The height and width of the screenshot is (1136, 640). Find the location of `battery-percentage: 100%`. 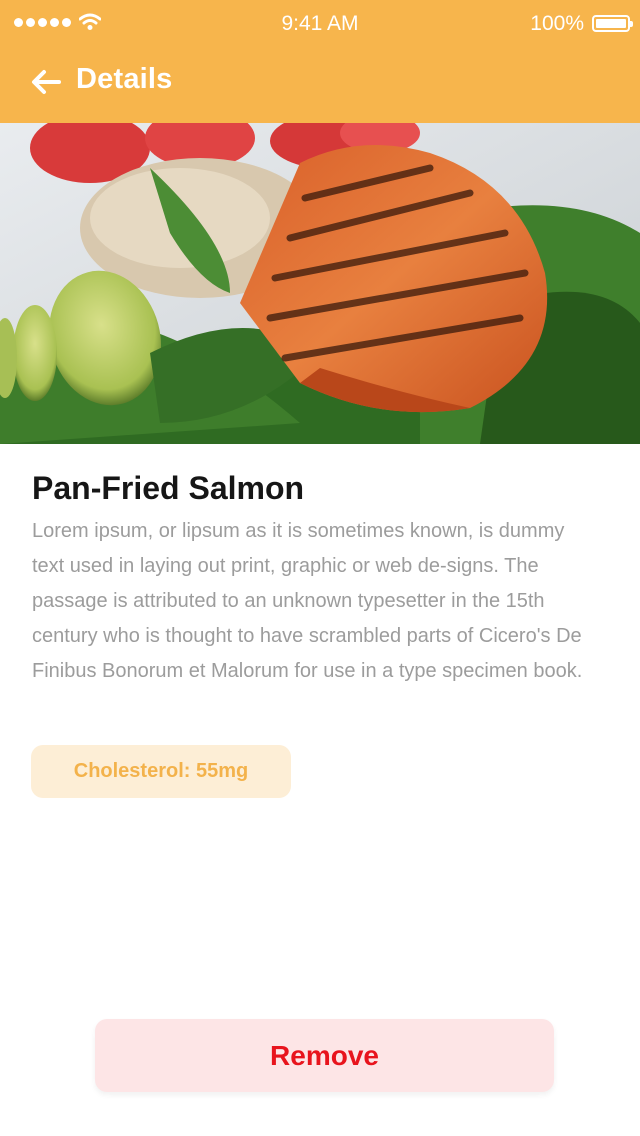

battery-percentage: 100% is located at coordinates (557, 23).